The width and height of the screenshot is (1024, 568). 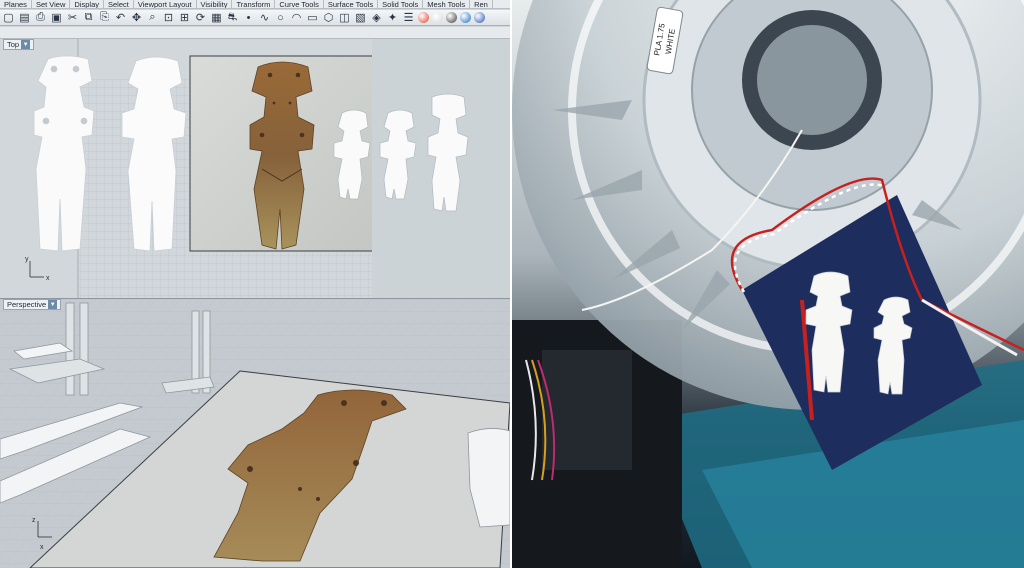 I want to click on light-icon: ✦, so click(x=392, y=17).